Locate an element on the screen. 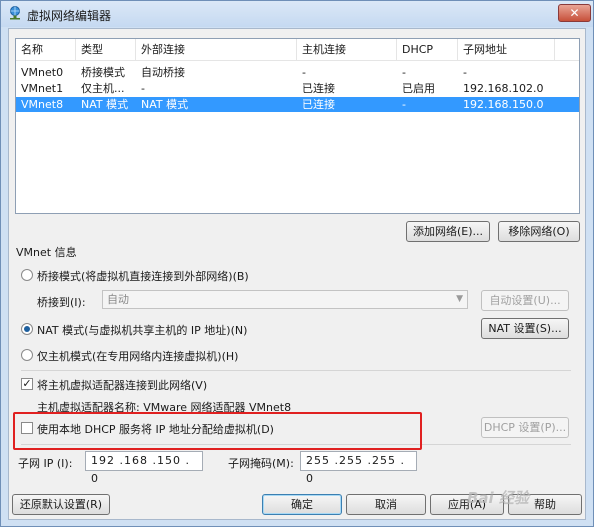 Image resolution: width=594 pixels, height=527 pixels. divider is located at coordinates (296, 370).